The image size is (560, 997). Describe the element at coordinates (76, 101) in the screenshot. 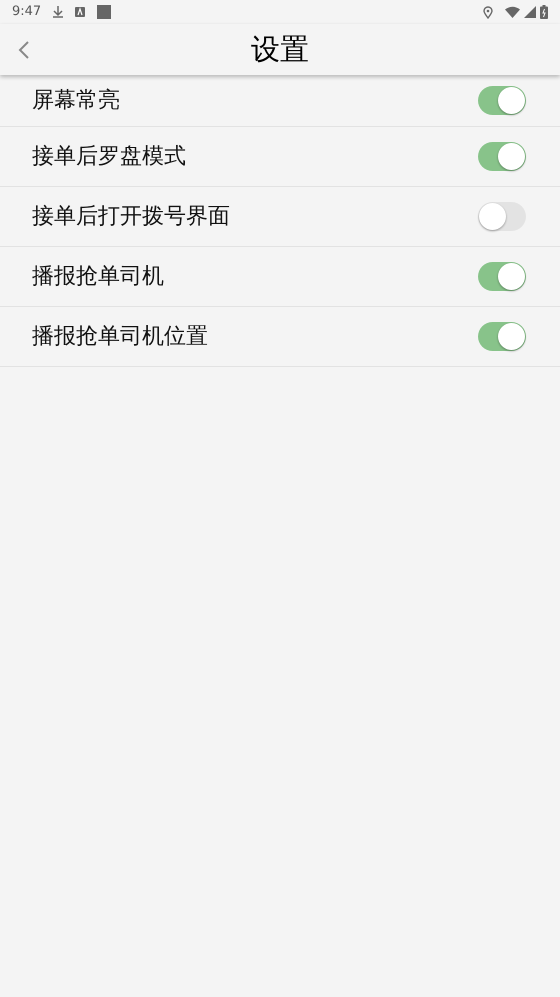

I see `setting-label: 屏幕常亮` at that location.